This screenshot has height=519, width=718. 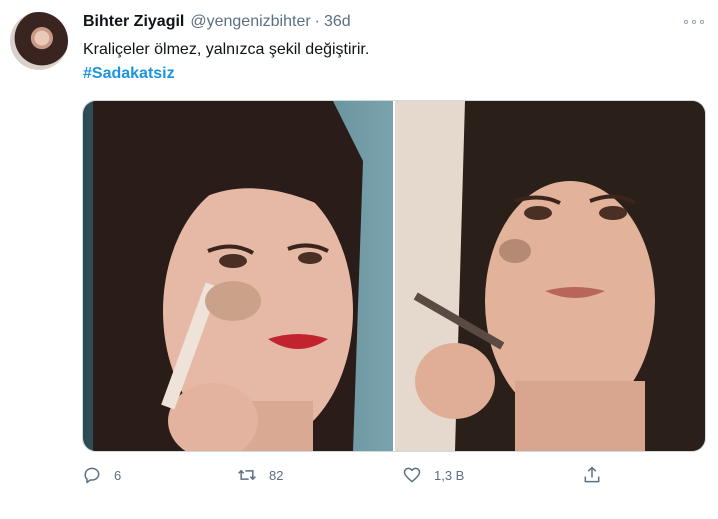 I want to click on retweet-button: 82, so click(x=260, y=475).